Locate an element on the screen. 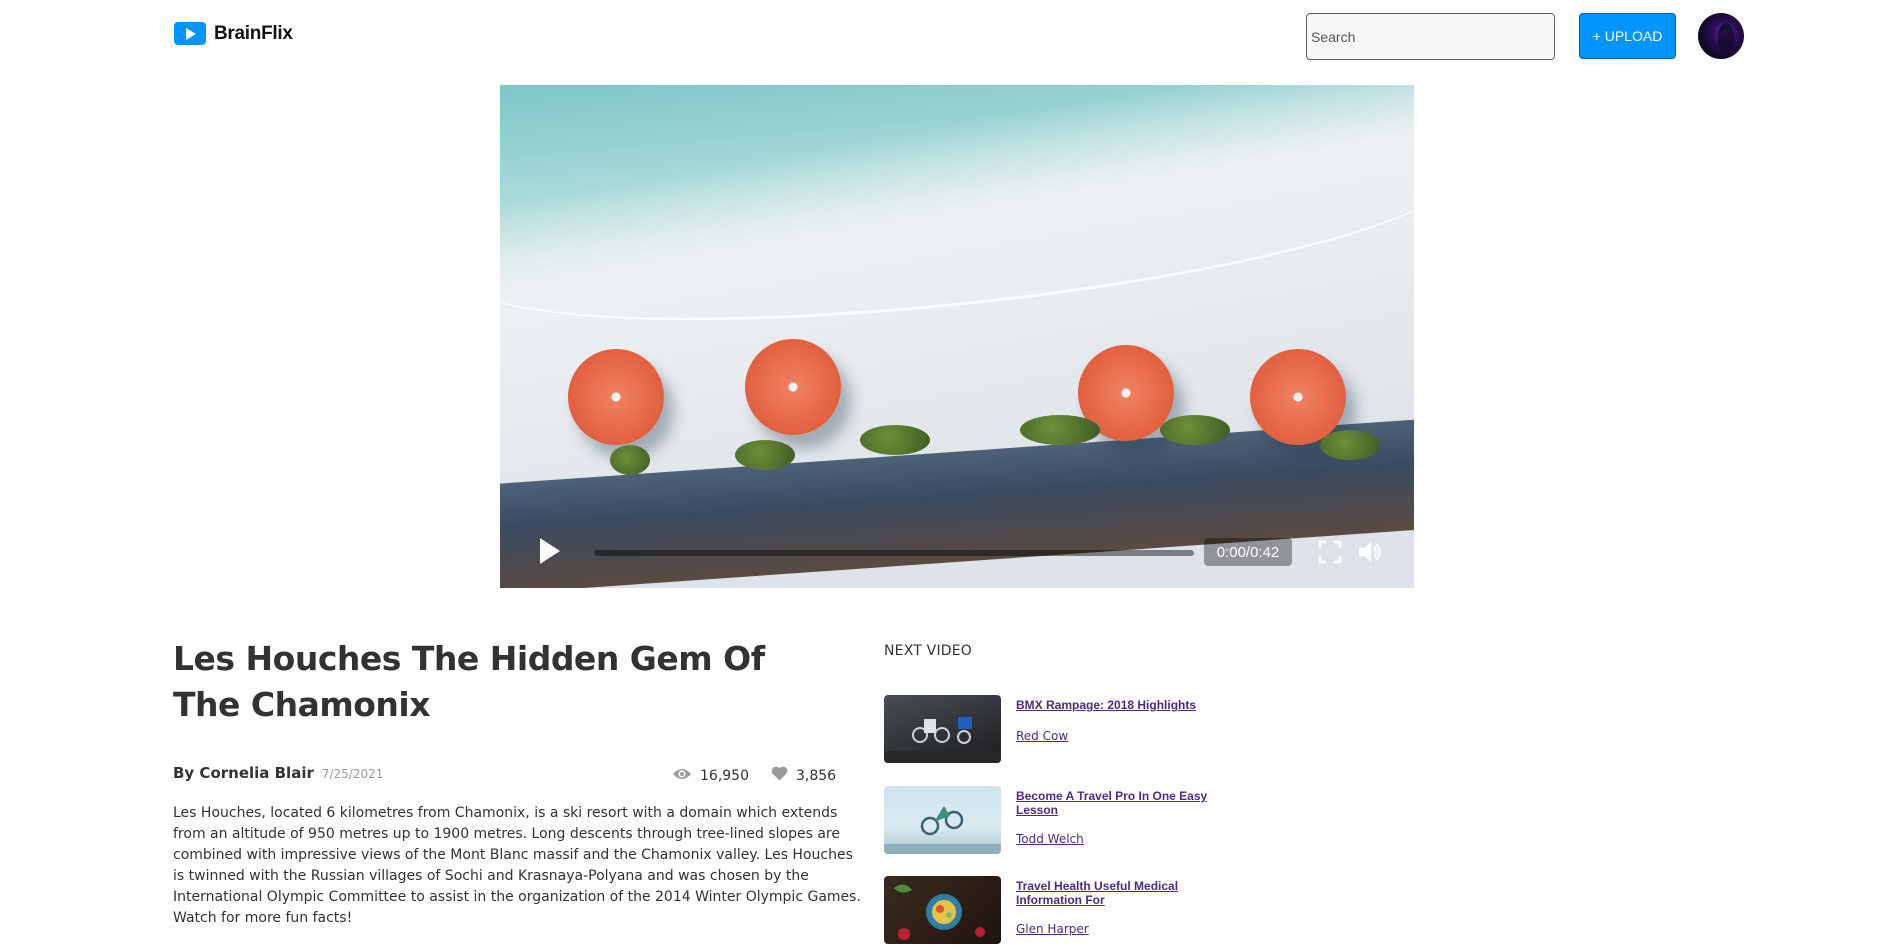 This screenshot has width=1899, height=950. next-video-item: BMX Rampage: 2018 Highlights Red Cow is located at coordinates (1064, 729).